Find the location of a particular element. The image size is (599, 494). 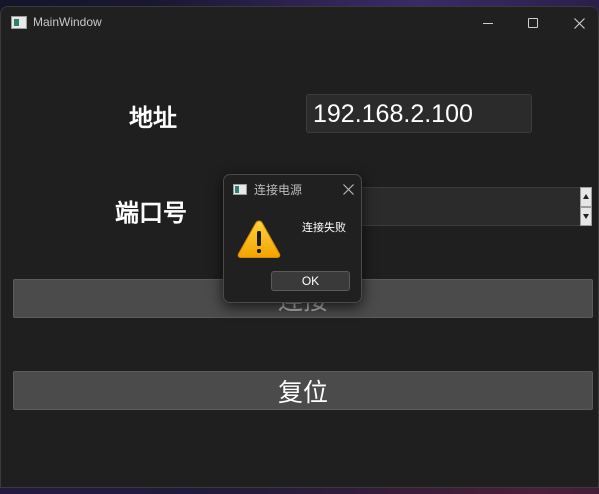

window-title: MainWindow is located at coordinates (67, 22).